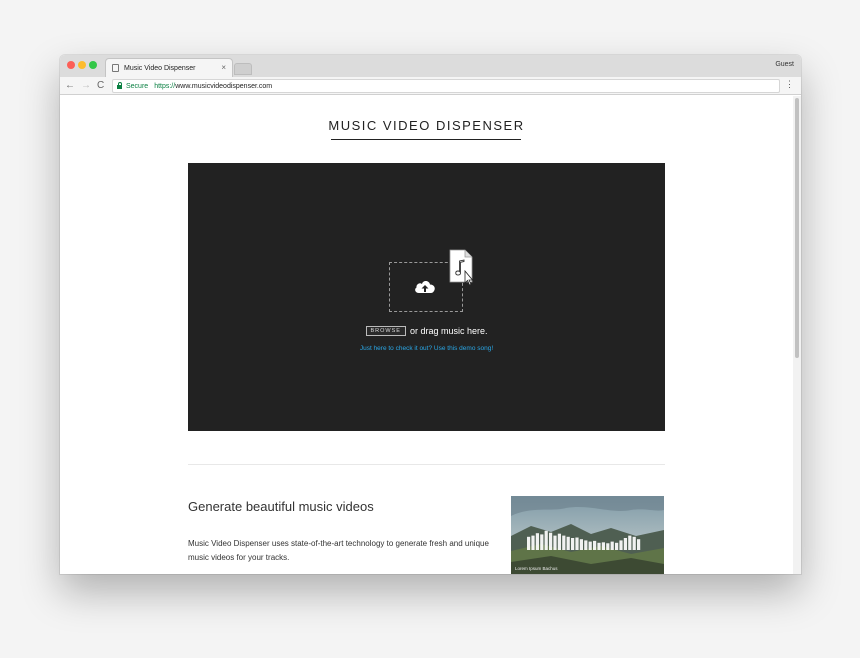  I want to click on lock-icon, so click(119, 85).